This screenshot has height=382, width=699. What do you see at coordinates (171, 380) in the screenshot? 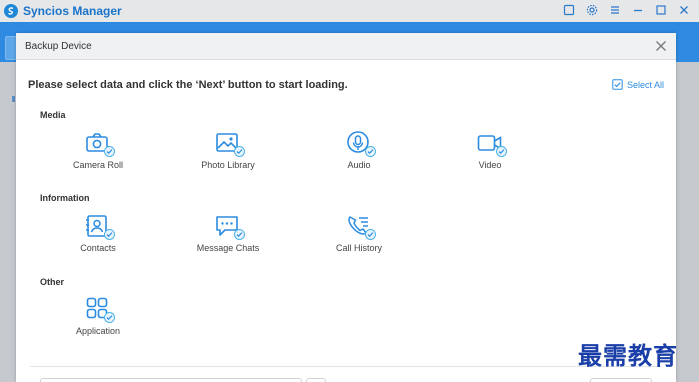
I see `backup-path-field` at bounding box center [171, 380].